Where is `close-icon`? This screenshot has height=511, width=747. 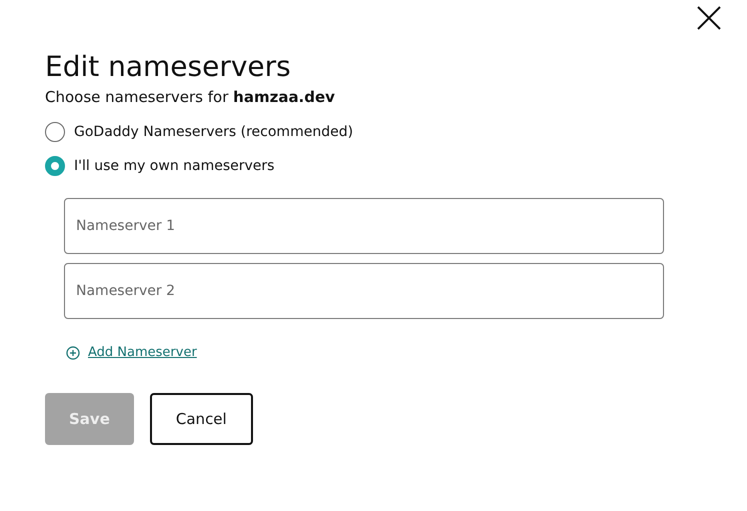 close-icon is located at coordinates (709, 18).